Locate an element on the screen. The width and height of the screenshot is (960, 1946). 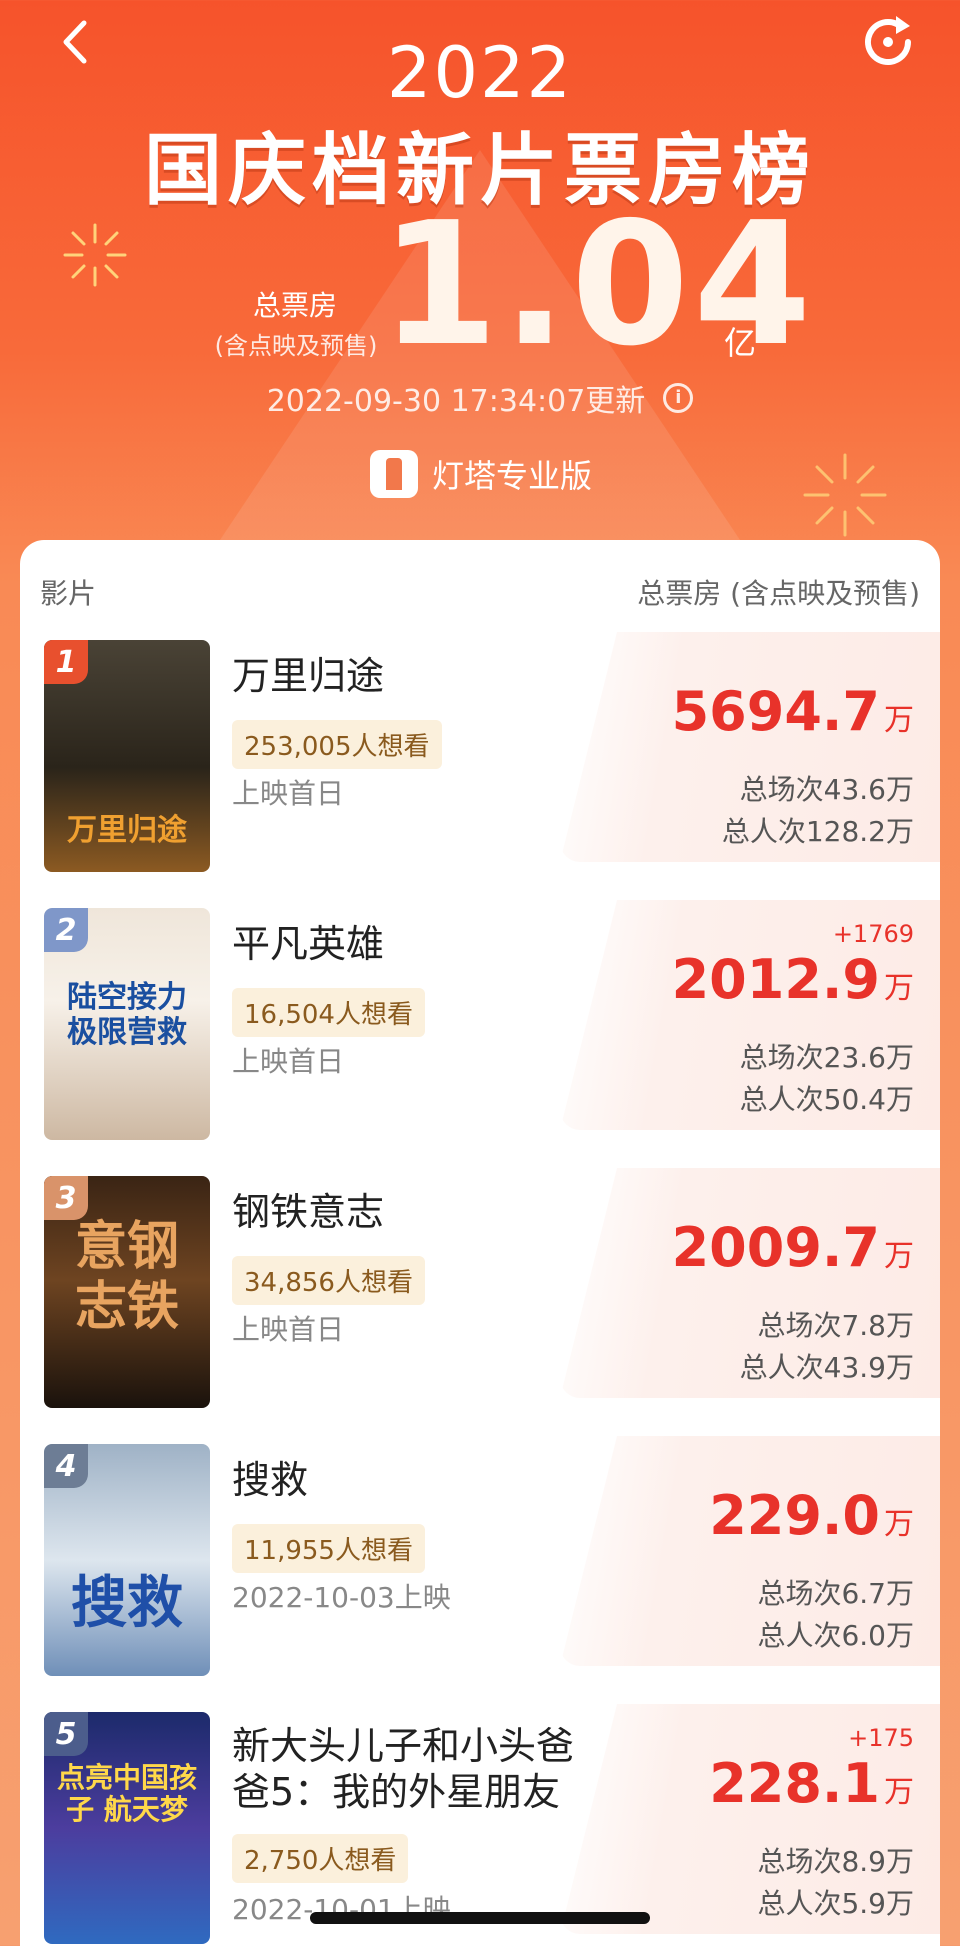
sessions-count: 总场次43.6万 is located at coordinates (826, 789).